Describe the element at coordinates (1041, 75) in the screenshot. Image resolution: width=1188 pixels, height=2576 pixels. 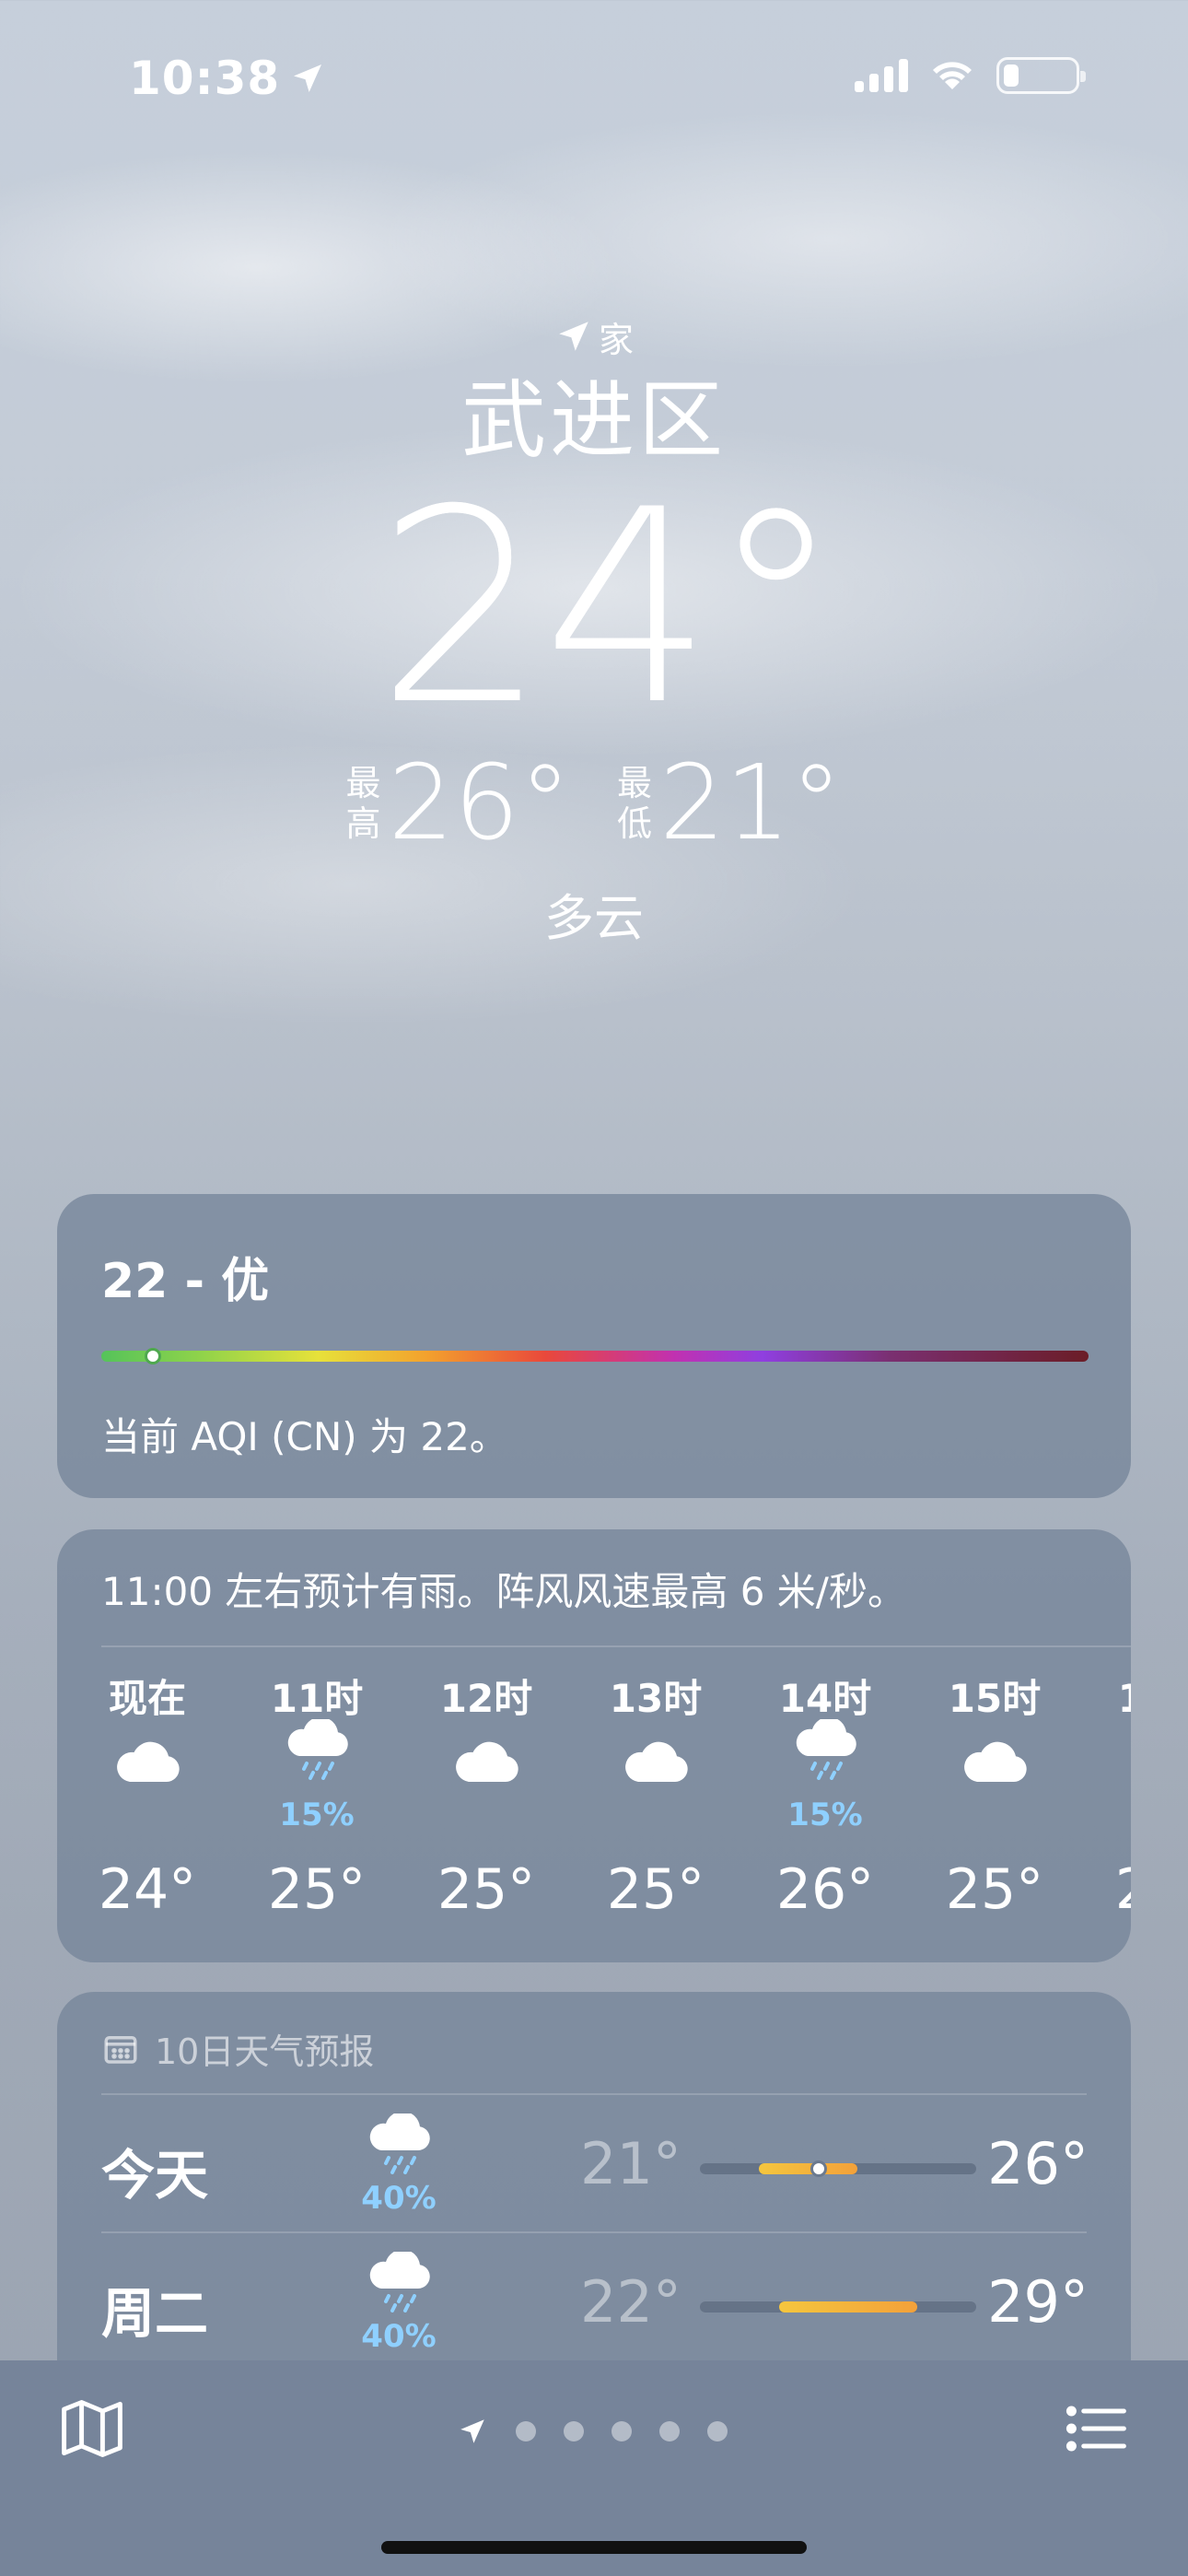
I see `battery-icon` at that location.